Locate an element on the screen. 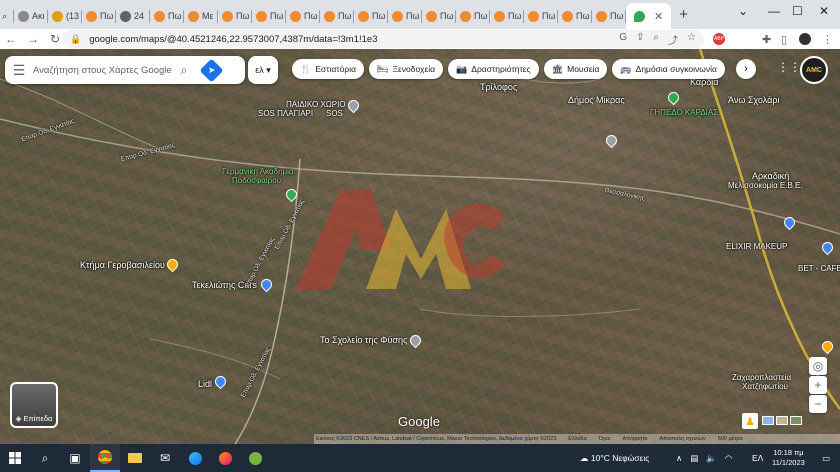 This screenshot has height=472, width=840. close-tab-icon: ✕ is located at coordinates (658, 16).